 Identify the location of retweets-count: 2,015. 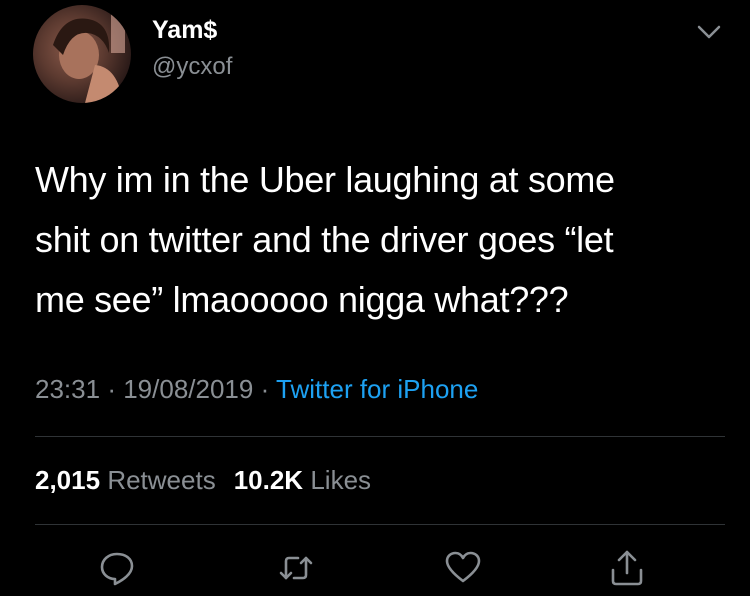
(68, 480).